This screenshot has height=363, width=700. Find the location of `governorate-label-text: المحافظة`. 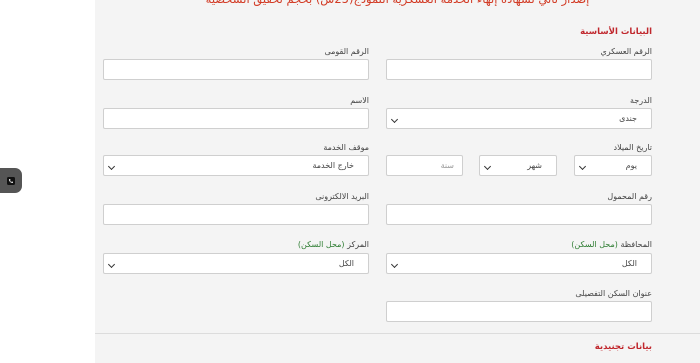

governorate-label-text: المحافظة is located at coordinates (636, 244).